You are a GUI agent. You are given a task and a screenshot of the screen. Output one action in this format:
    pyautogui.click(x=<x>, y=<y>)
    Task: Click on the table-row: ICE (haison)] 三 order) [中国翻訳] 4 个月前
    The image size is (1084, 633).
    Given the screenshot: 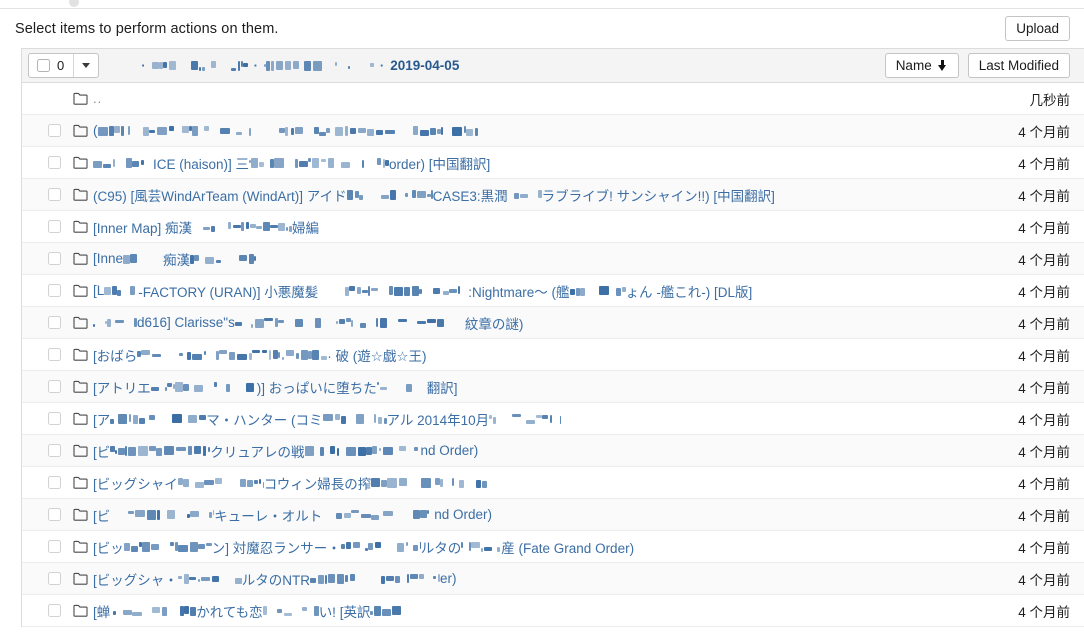 What is the action you would take?
    pyautogui.click(x=553, y=163)
    